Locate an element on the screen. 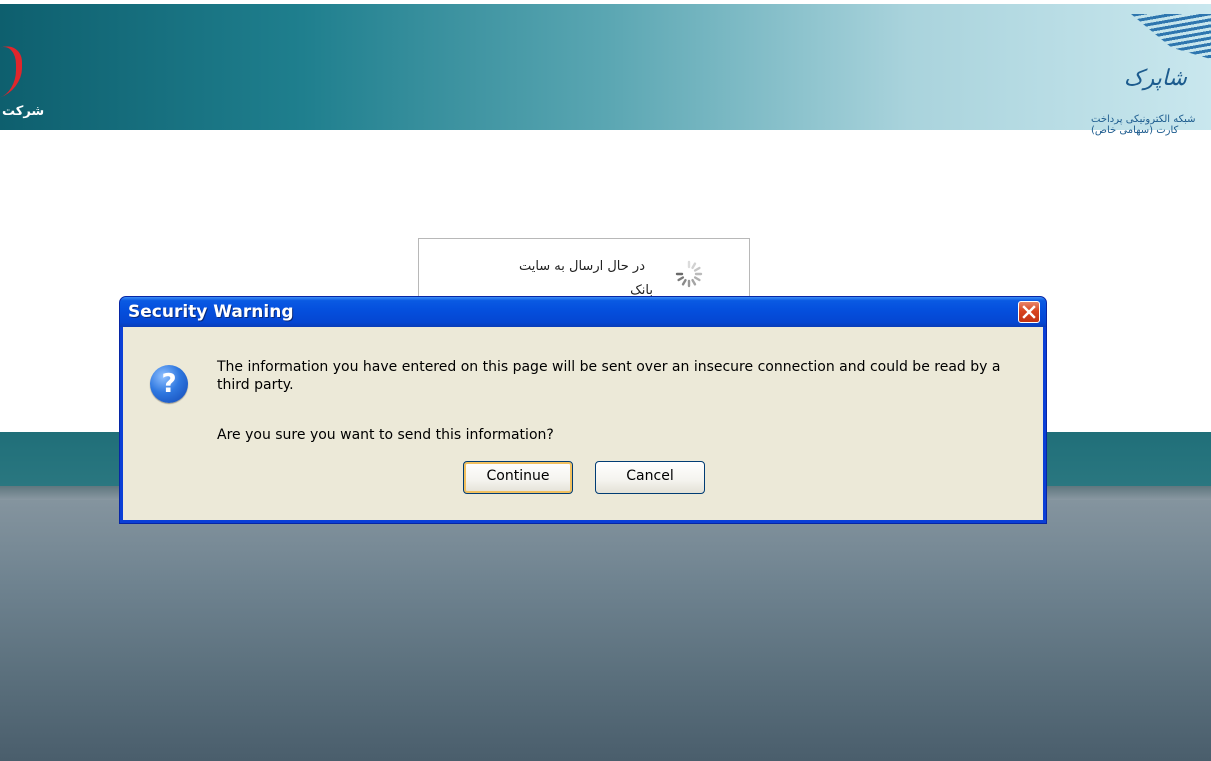 Image resolution: width=1211 pixels, height=761 pixels. close-button is located at coordinates (1029, 312).